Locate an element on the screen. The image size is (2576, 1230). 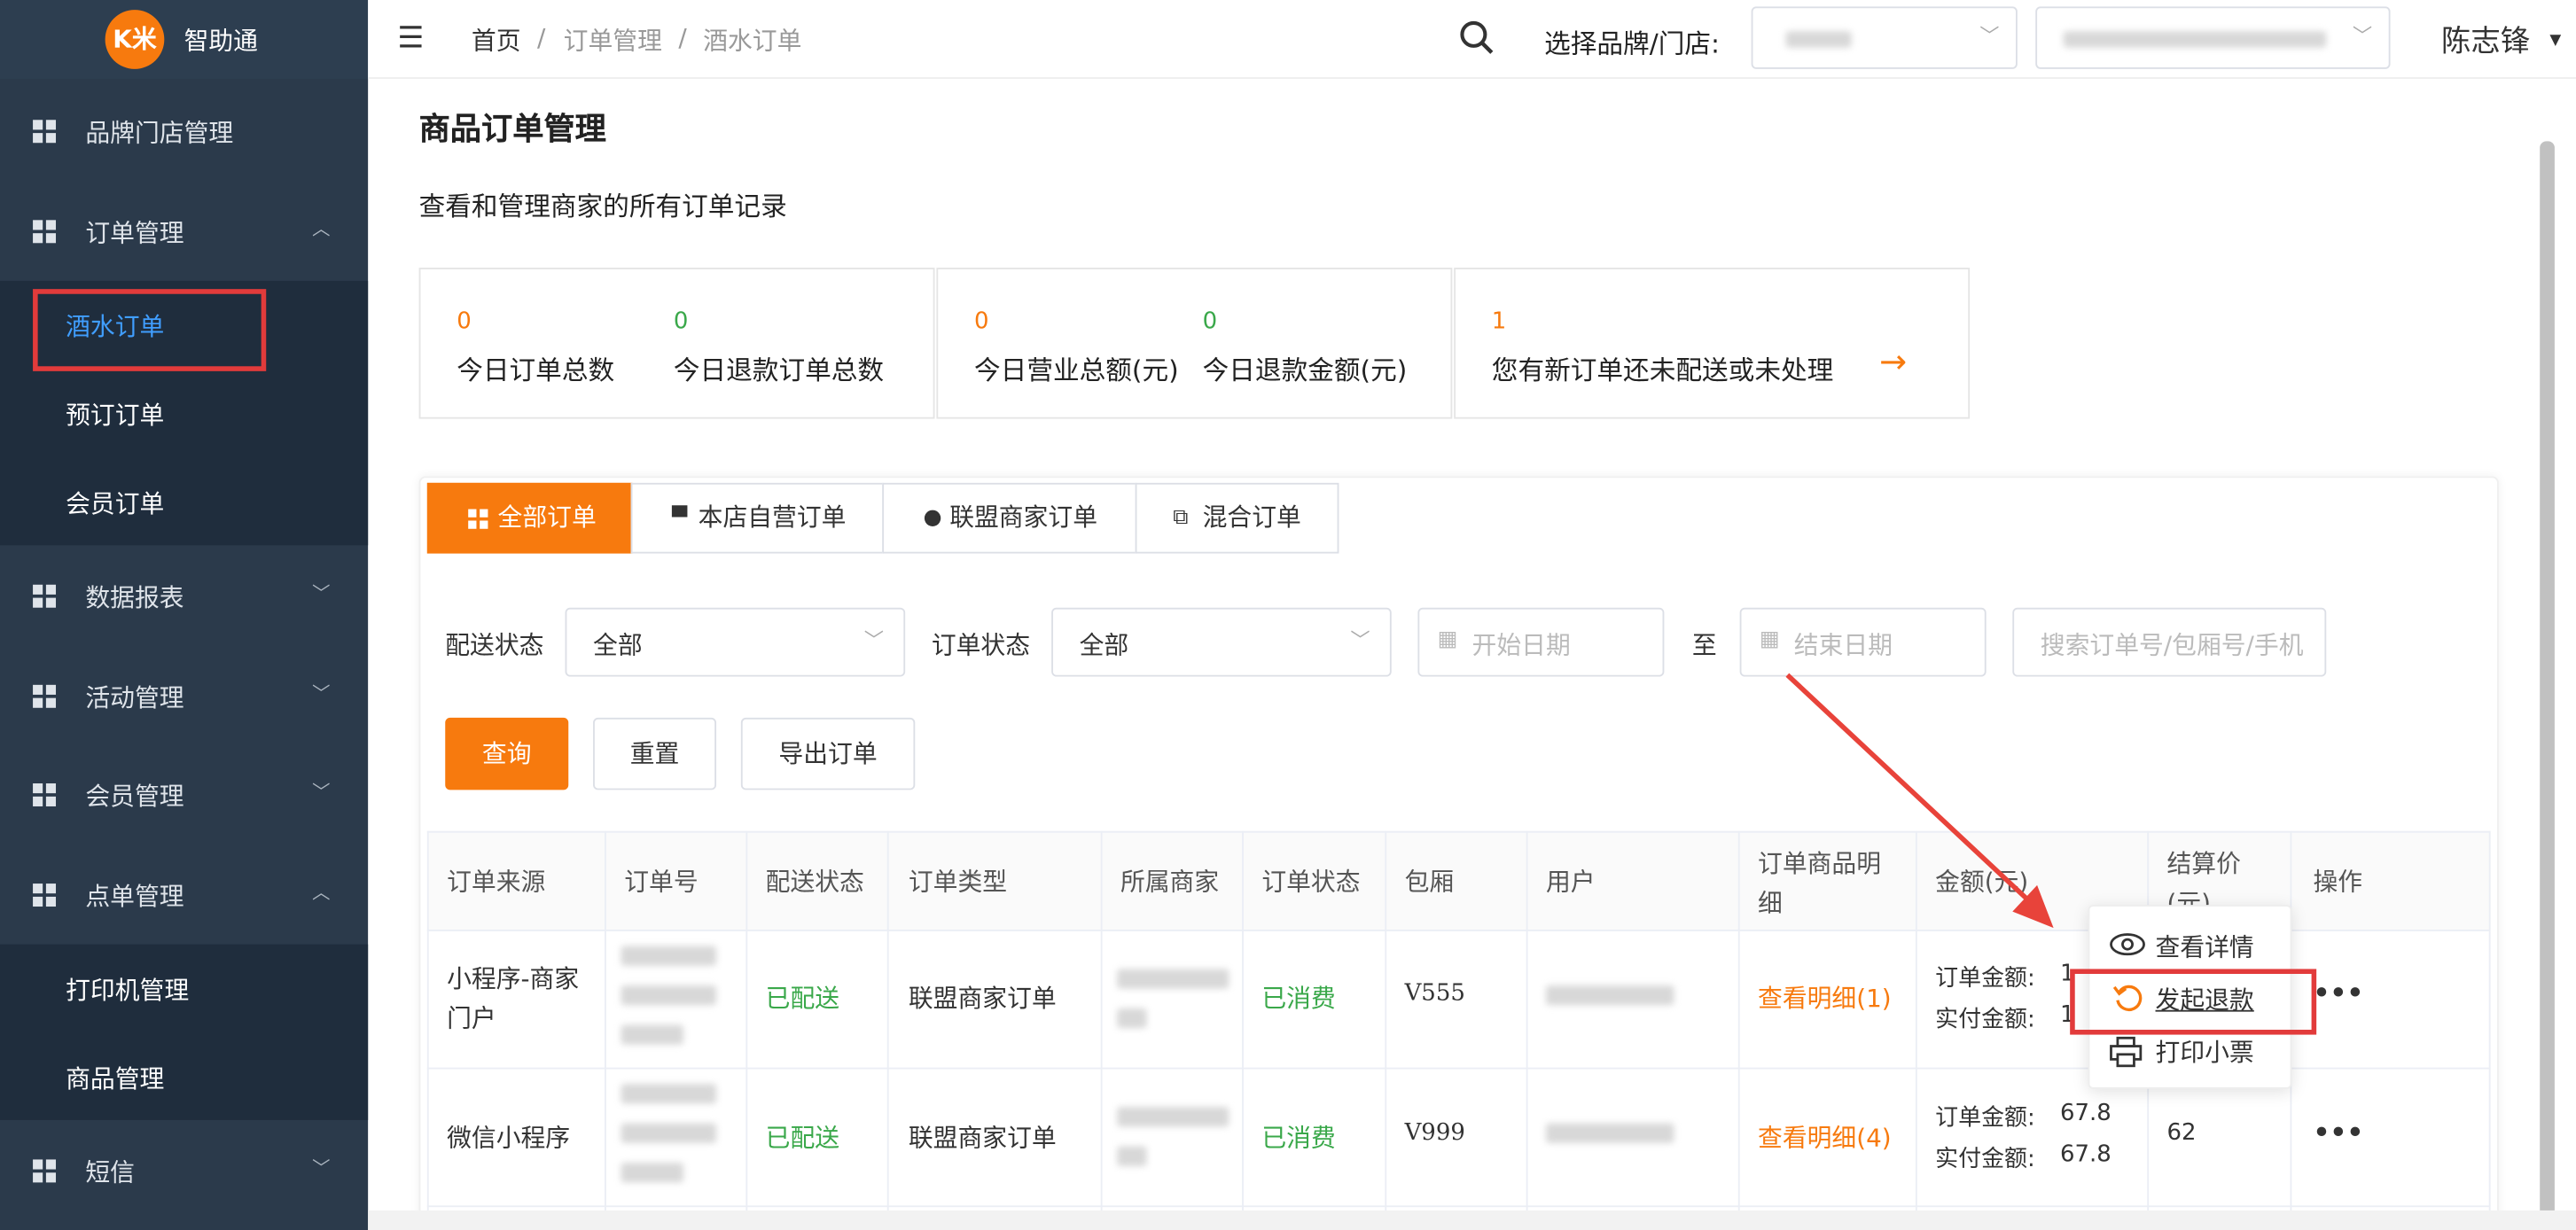
view-detail-action: 查看详情 is located at coordinates (2205, 947).